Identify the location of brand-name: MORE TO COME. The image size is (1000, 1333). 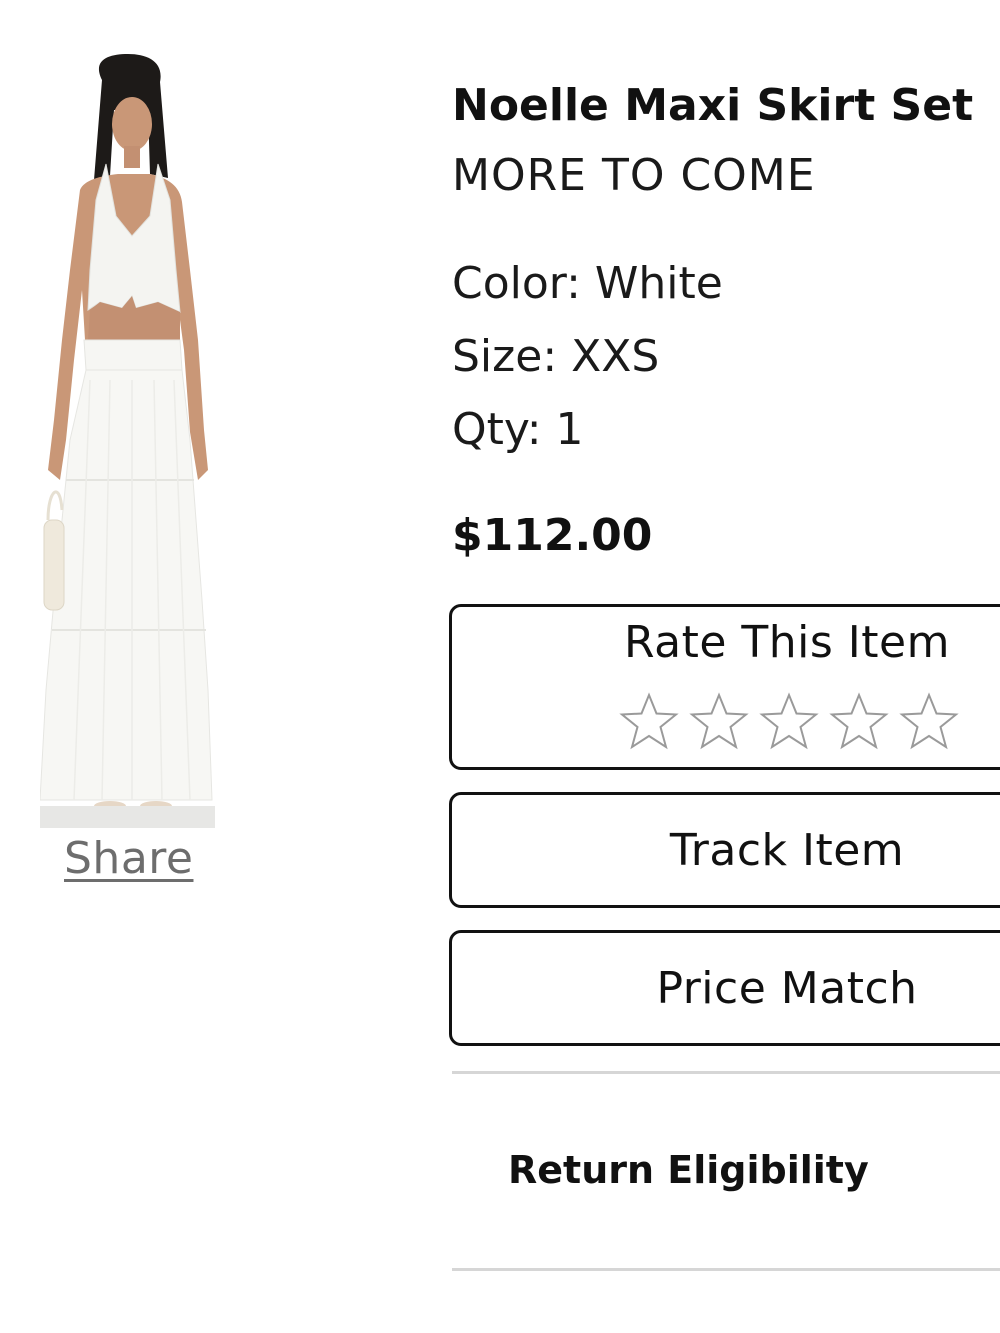
(634, 175).